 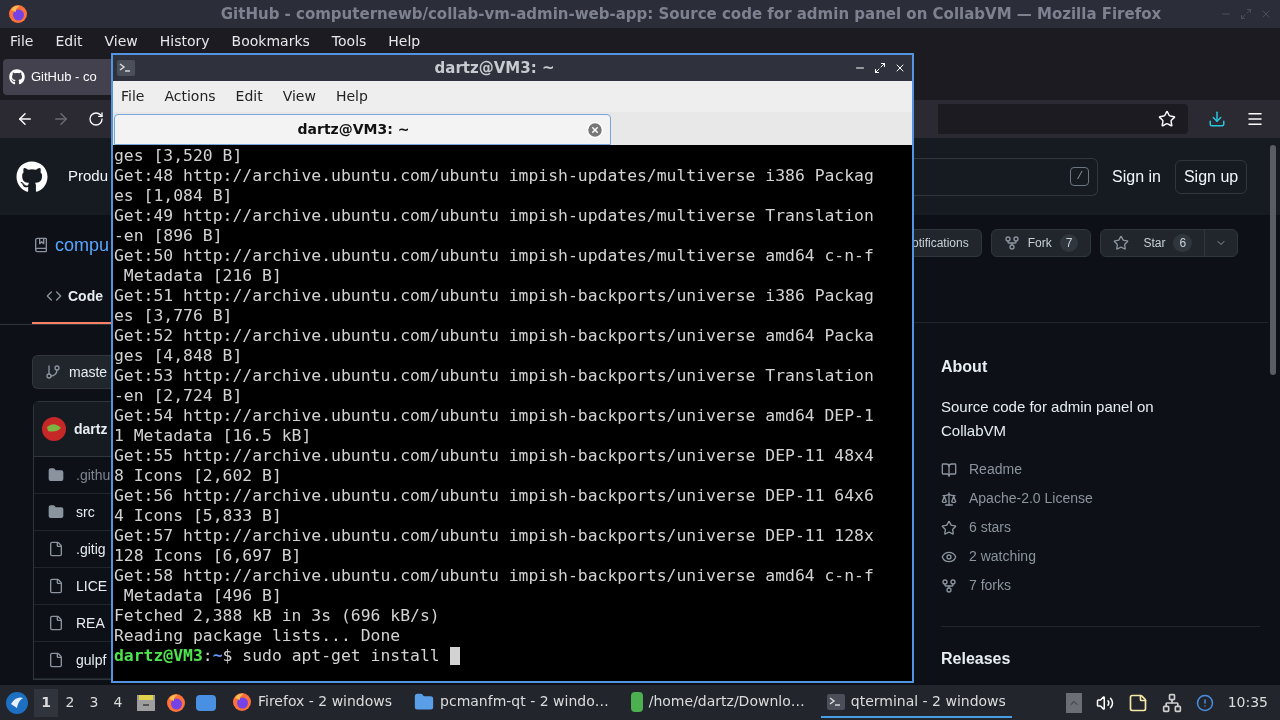 I want to click on url-field, so click(x=1063, y=119).